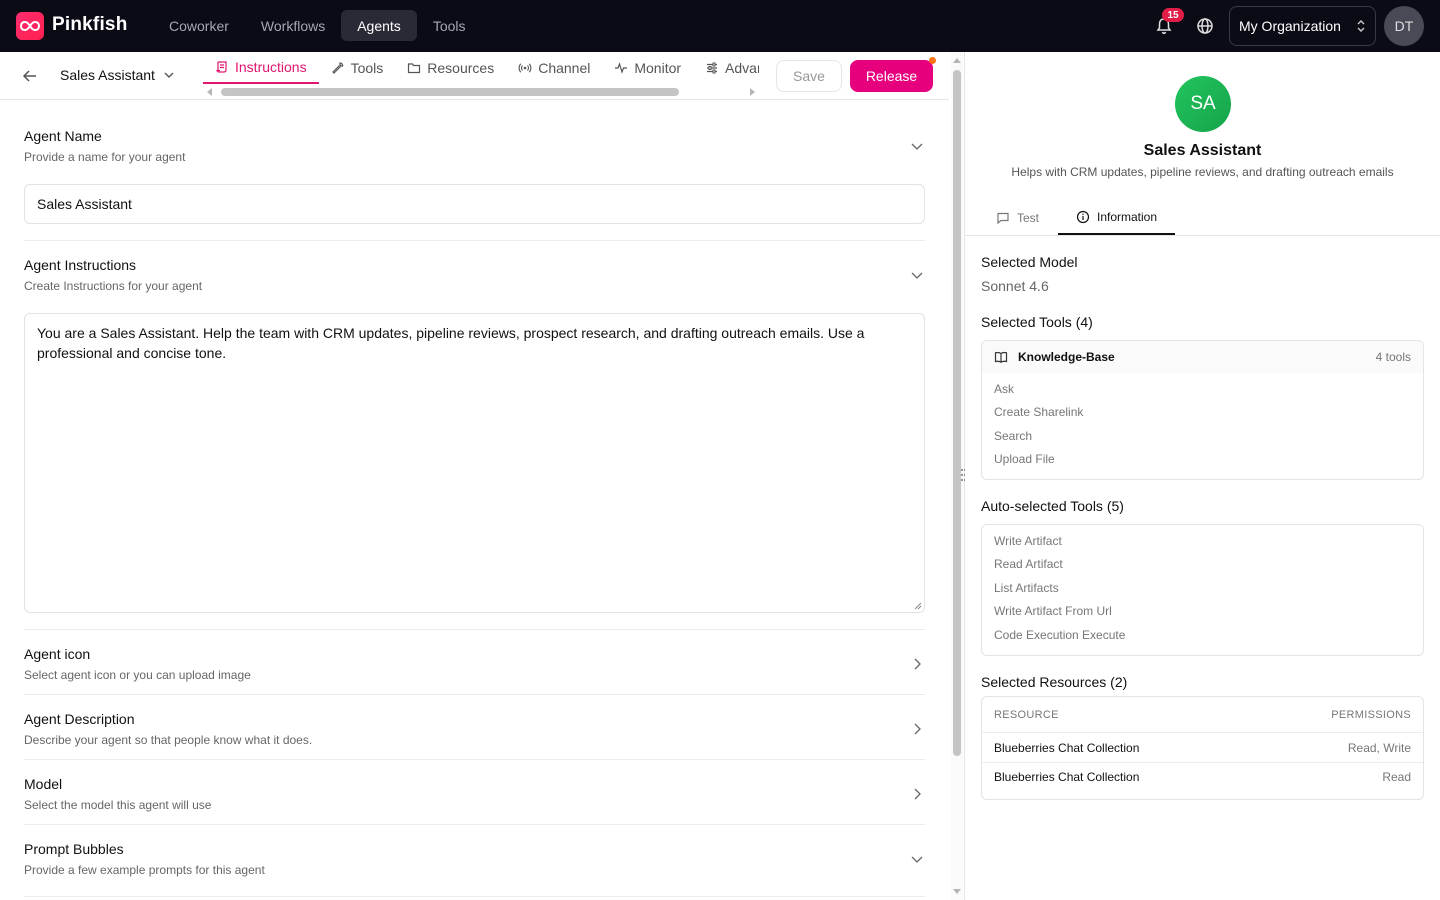 This screenshot has width=1440, height=900. I want to click on tab-monitor: Monitor, so click(647, 68).